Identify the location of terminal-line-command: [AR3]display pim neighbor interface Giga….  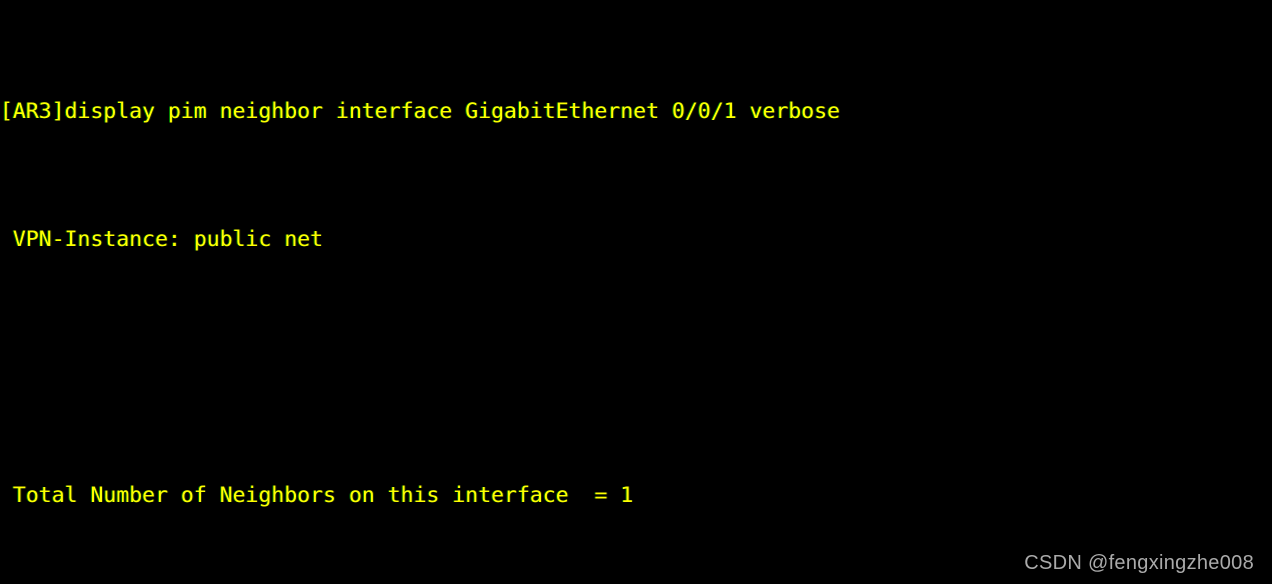
(420, 111).